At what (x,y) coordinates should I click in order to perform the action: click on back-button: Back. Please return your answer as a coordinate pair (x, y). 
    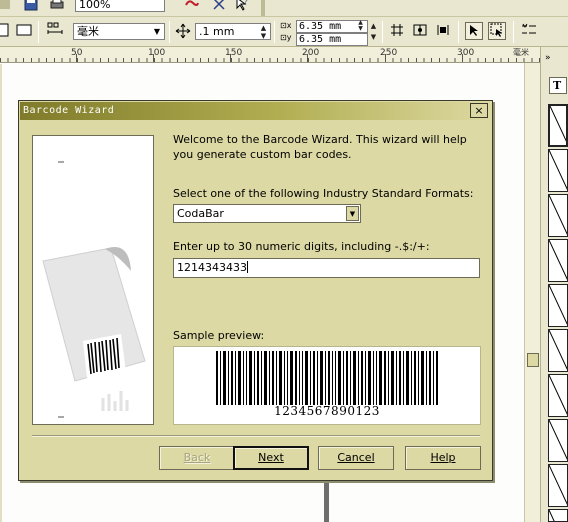
    Looking at the image, I should click on (197, 458).